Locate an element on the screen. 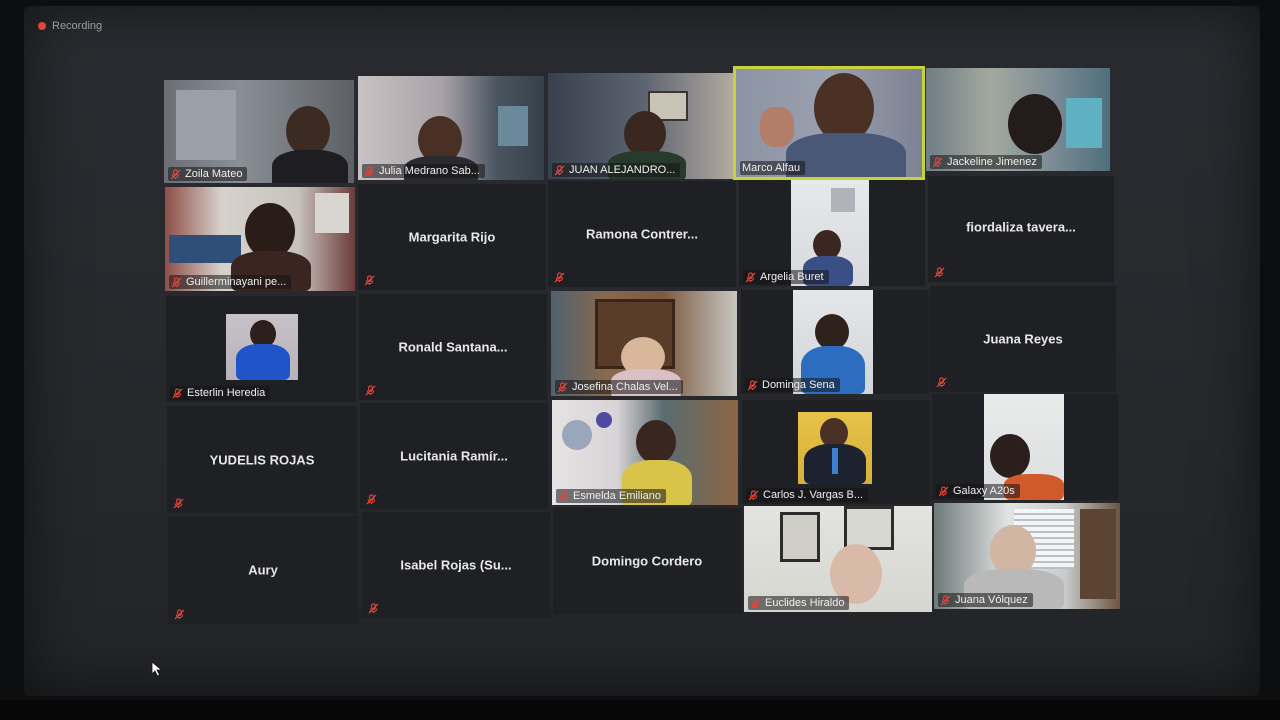 This screenshot has height=720, width=1280. participant-name-label: Dominga Sena is located at coordinates (792, 385).